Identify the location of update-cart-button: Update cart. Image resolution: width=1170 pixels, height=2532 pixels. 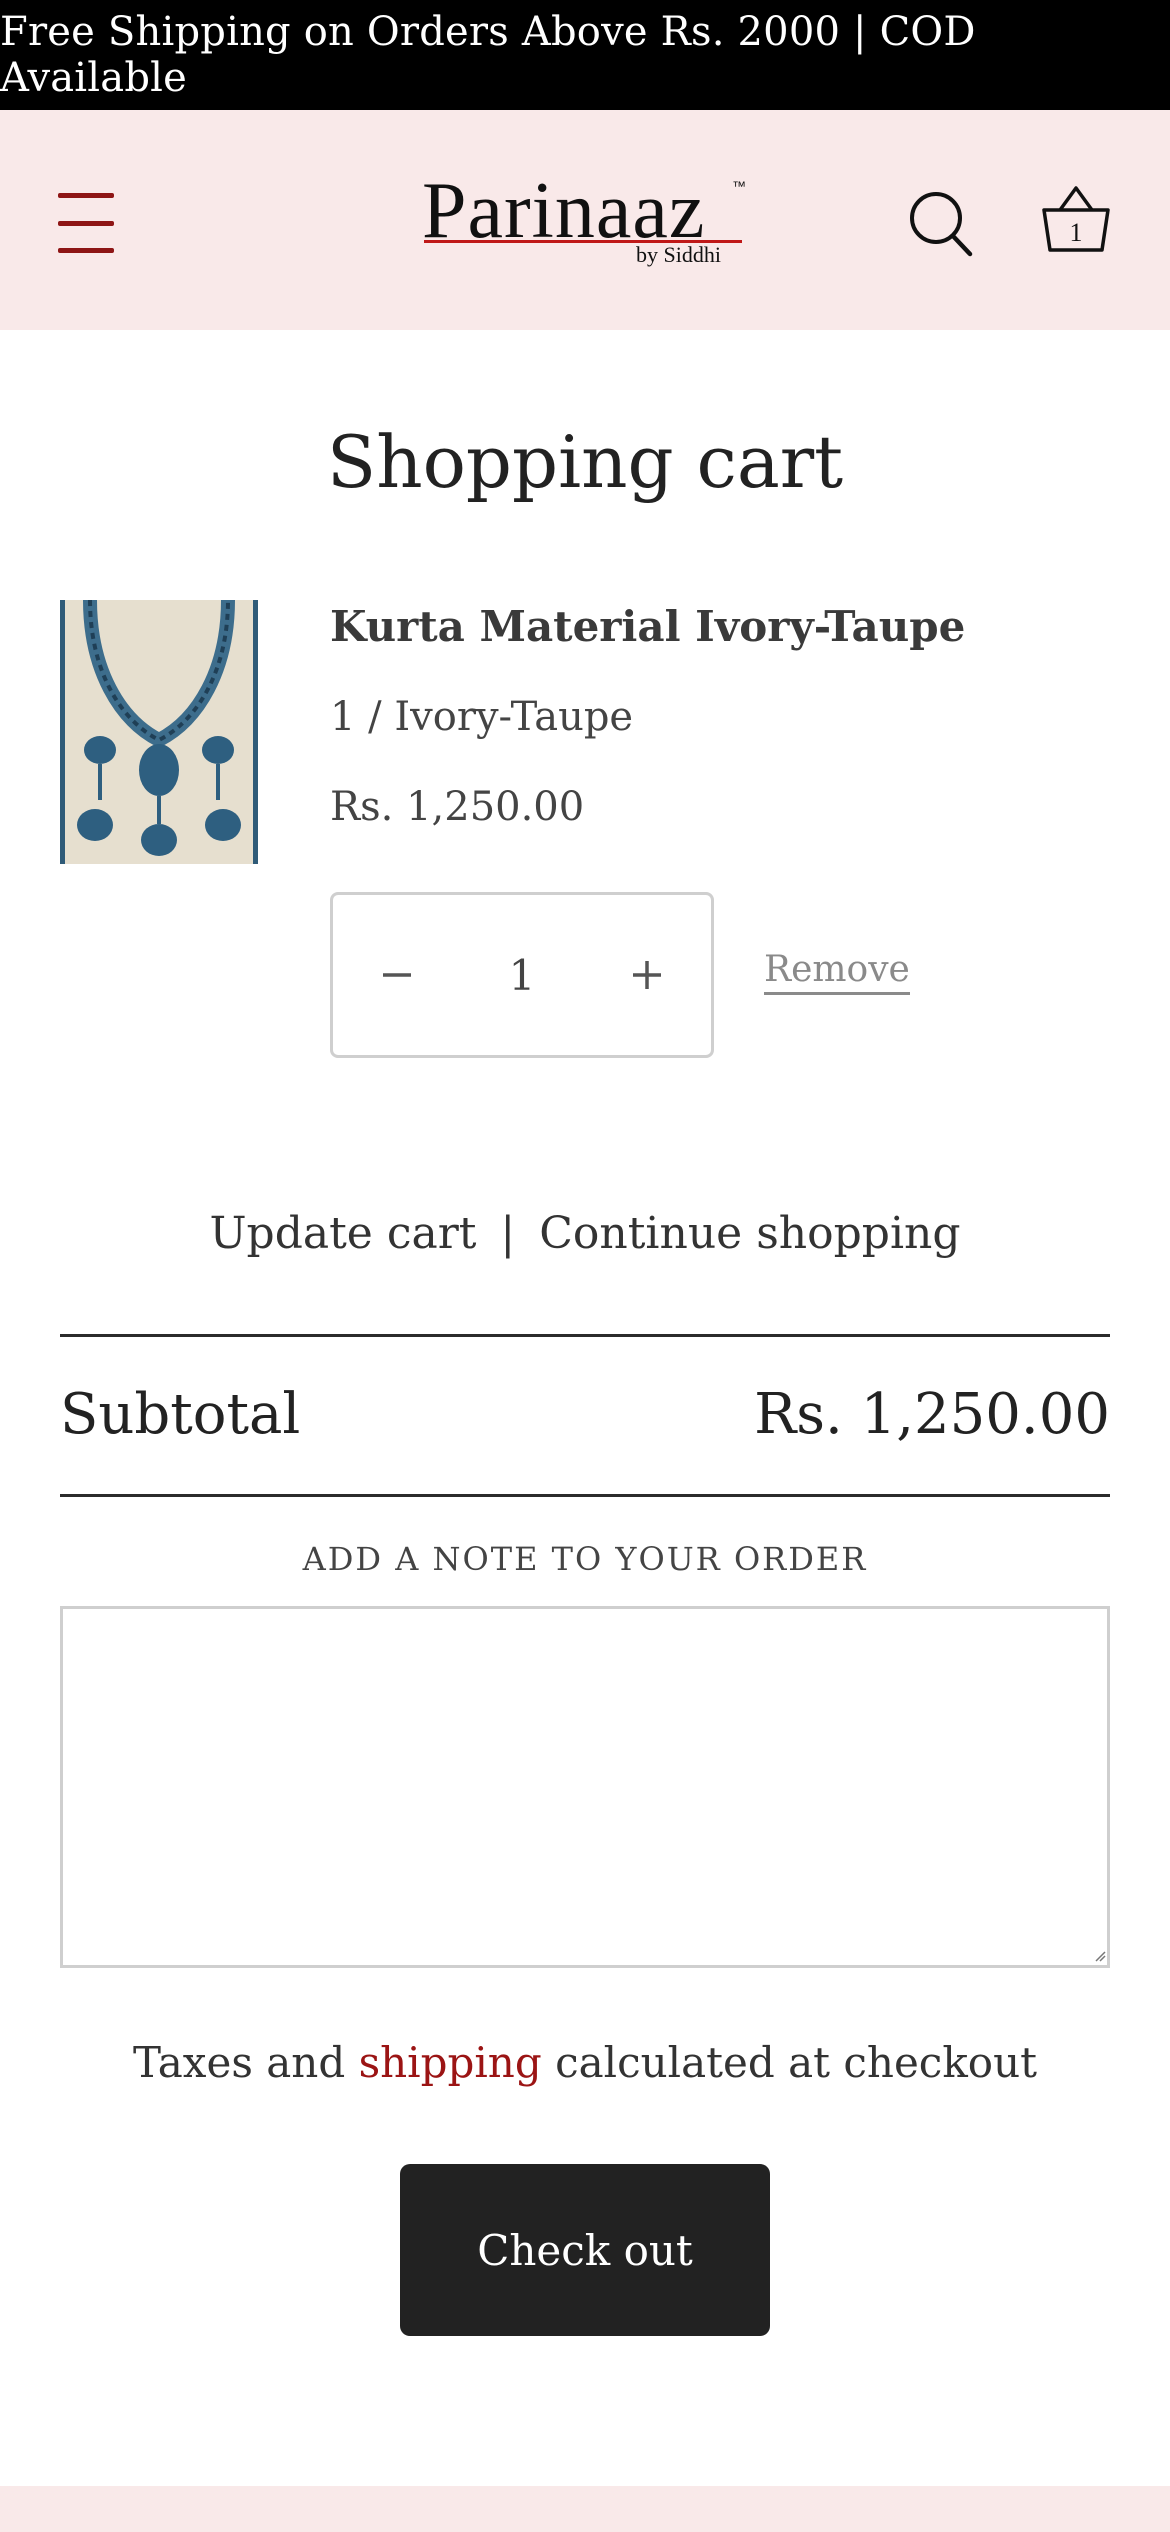
(342, 1233).